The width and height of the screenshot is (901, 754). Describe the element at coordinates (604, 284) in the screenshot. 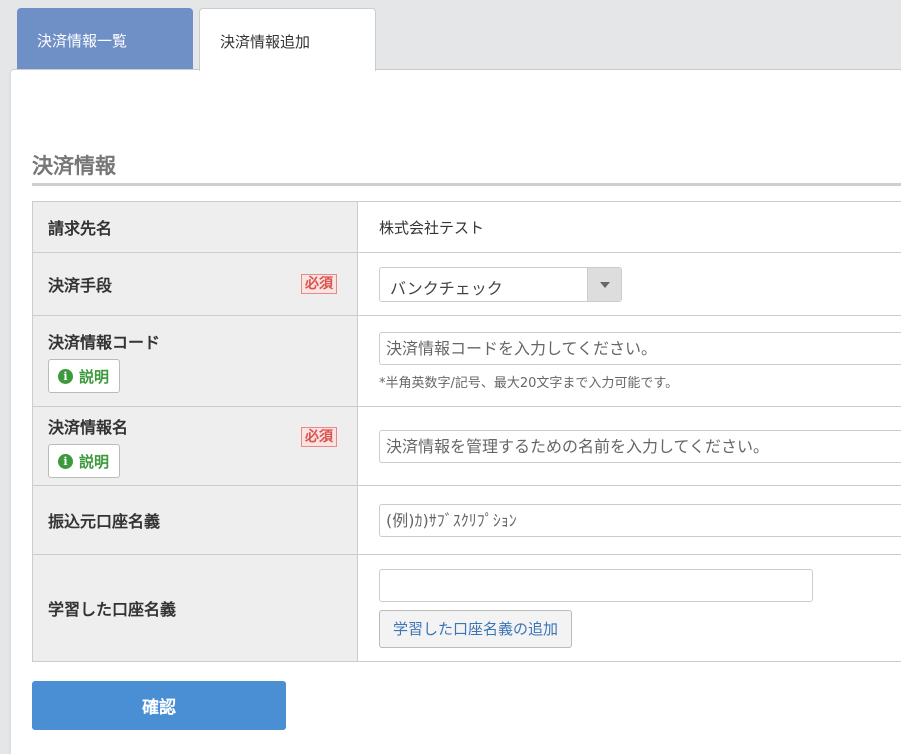

I see `chevron-down-icon` at that location.